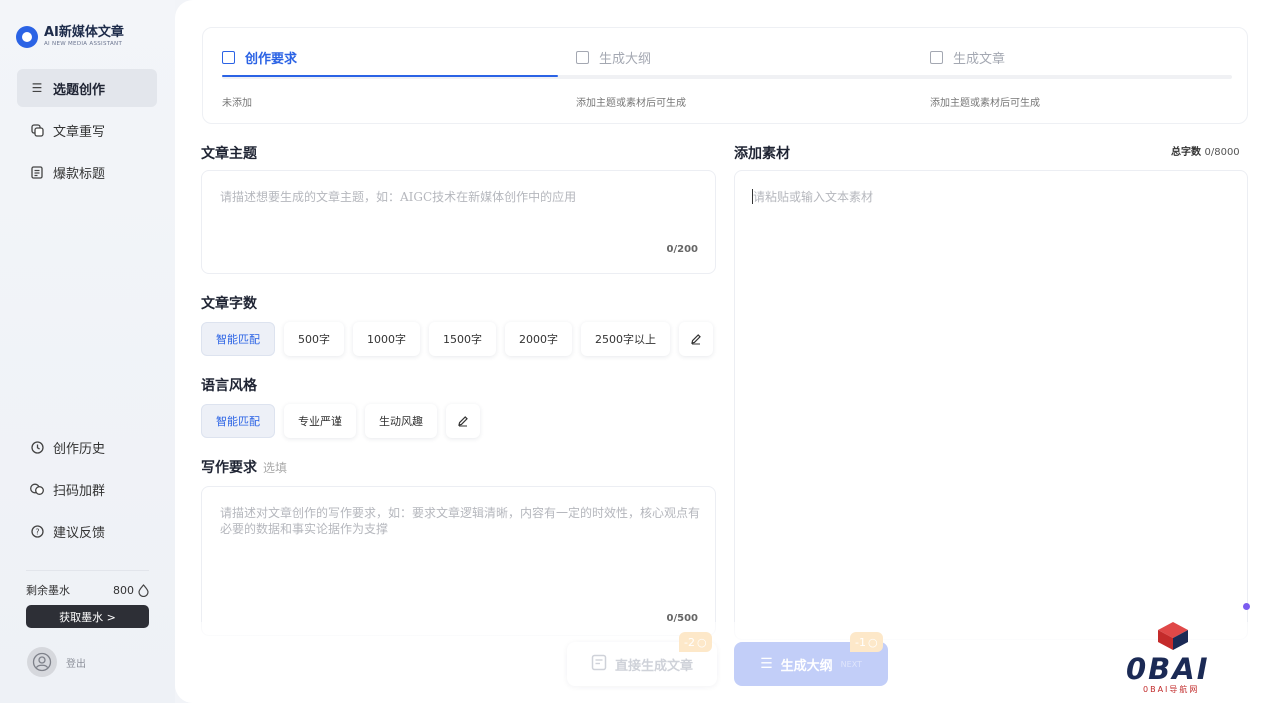 The height and width of the screenshot is (703, 1280). I want to click on style-custom-button, so click(463, 421).